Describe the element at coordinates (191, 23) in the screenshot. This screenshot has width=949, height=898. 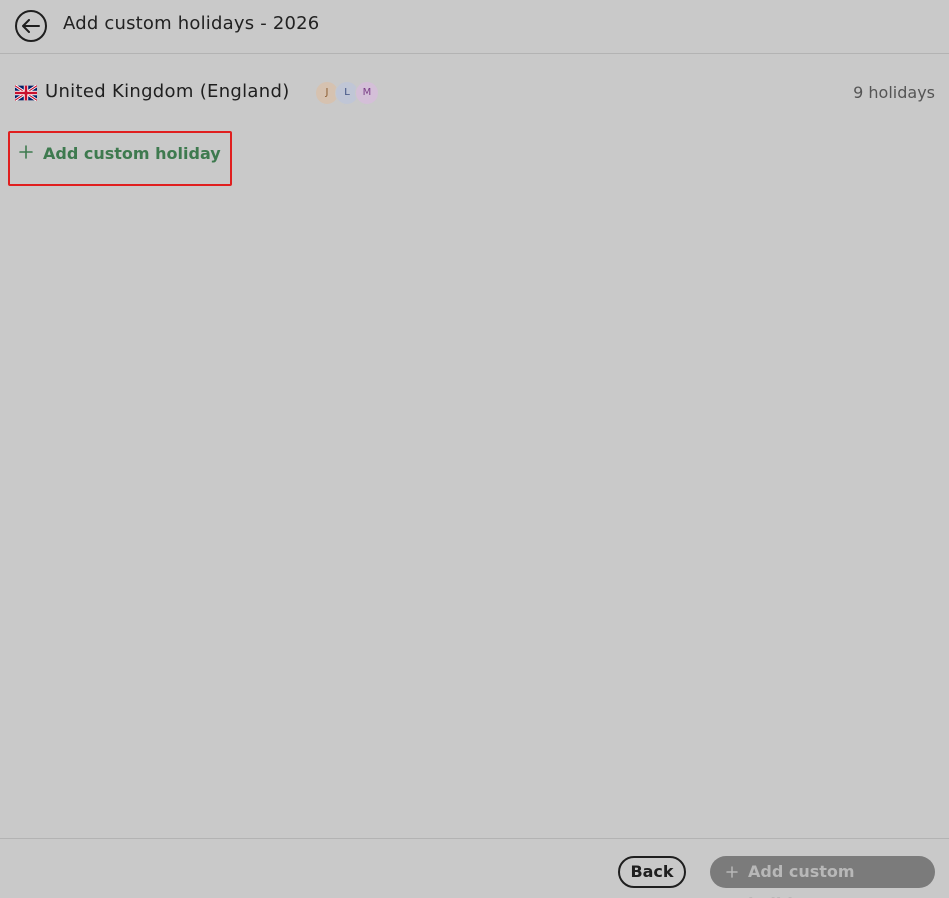
I see `page-title: Add custom holidays - 2026` at that location.